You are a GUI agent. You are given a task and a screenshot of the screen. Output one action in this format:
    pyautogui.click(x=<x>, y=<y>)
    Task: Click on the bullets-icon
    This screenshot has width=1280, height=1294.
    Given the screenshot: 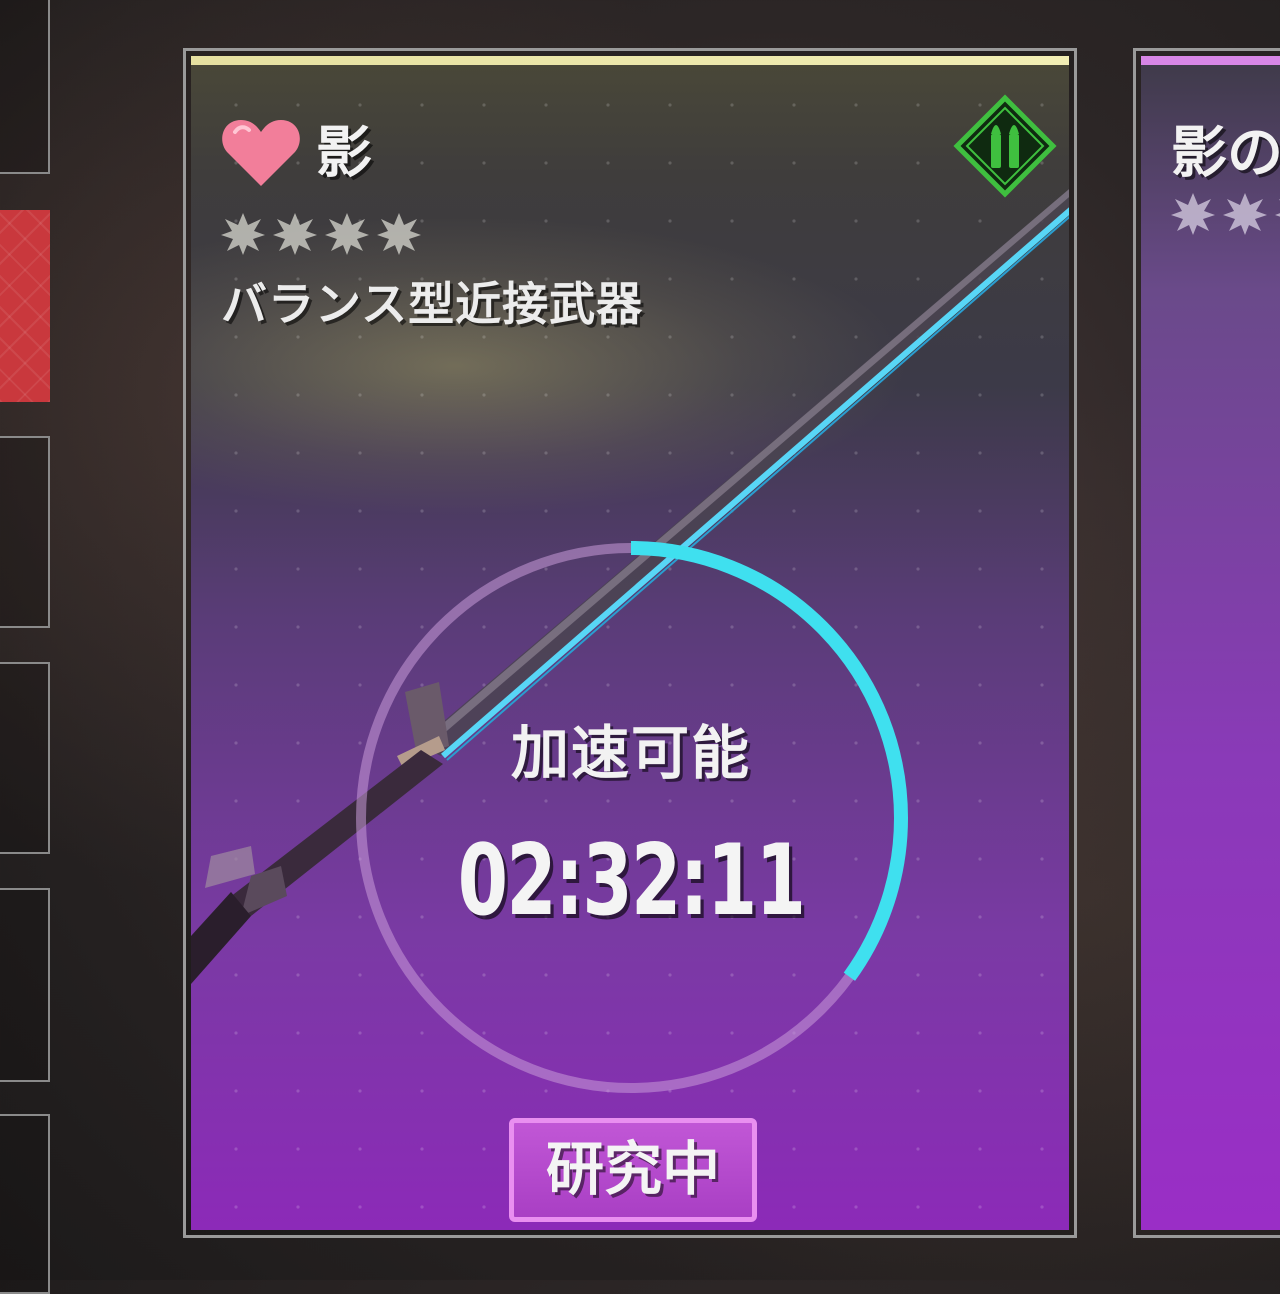 What is the action you would take?
    pyautogui.click(x=1005, y=146)
    